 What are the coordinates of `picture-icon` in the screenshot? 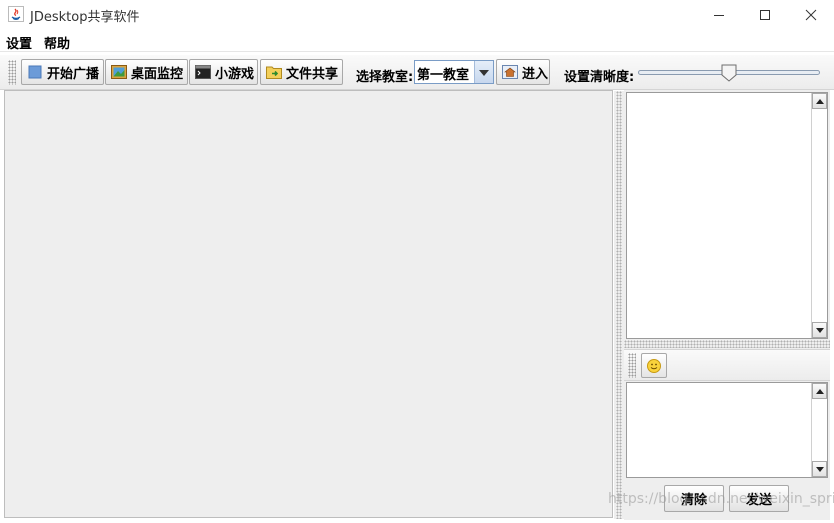 It's located at (119, 72).